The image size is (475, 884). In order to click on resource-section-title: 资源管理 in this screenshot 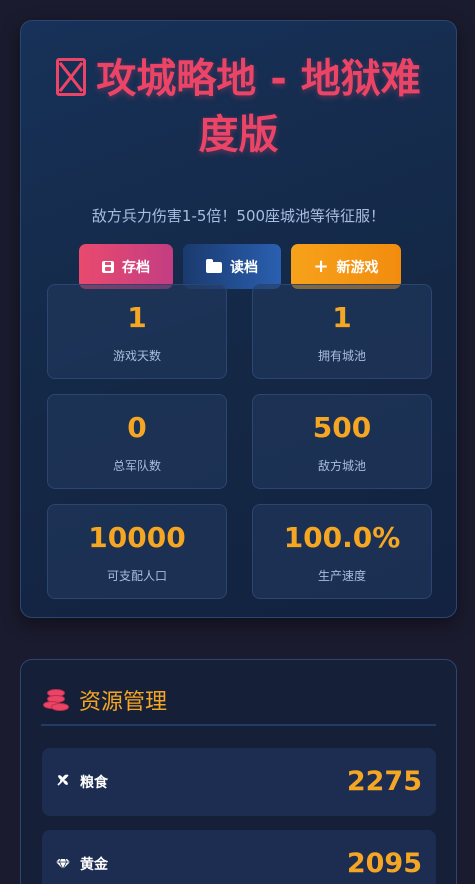, I will do `click(104, 700)`.